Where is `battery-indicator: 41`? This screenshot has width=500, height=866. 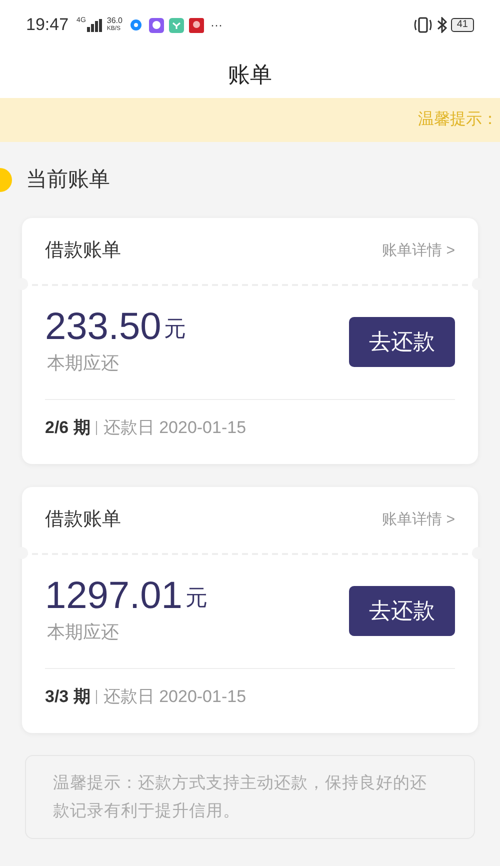
battery-indicator: 41 is located at coordinates (462, 25).